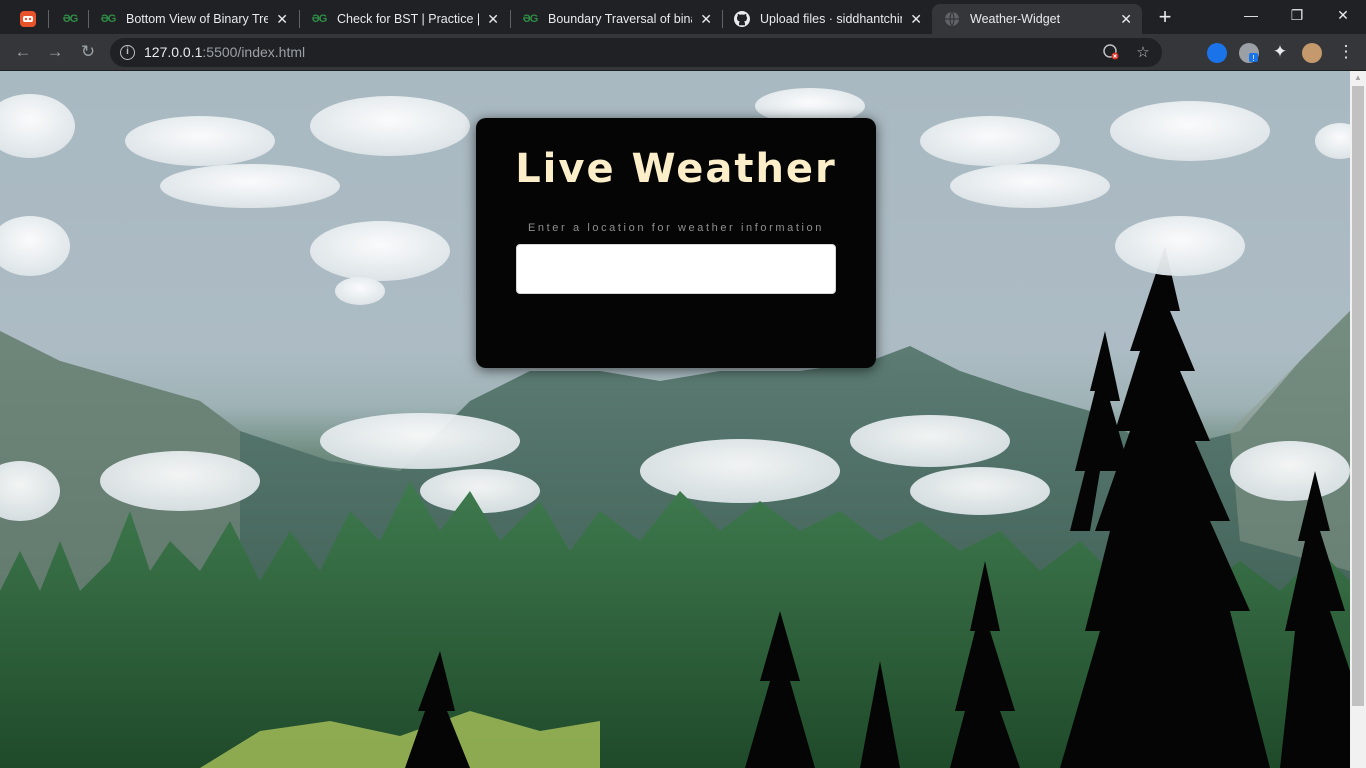 The image size is (1366, 768). Describe the element at coordinates (1217, 53) in the screenshot. I see `extension-blue-icon` at that location.